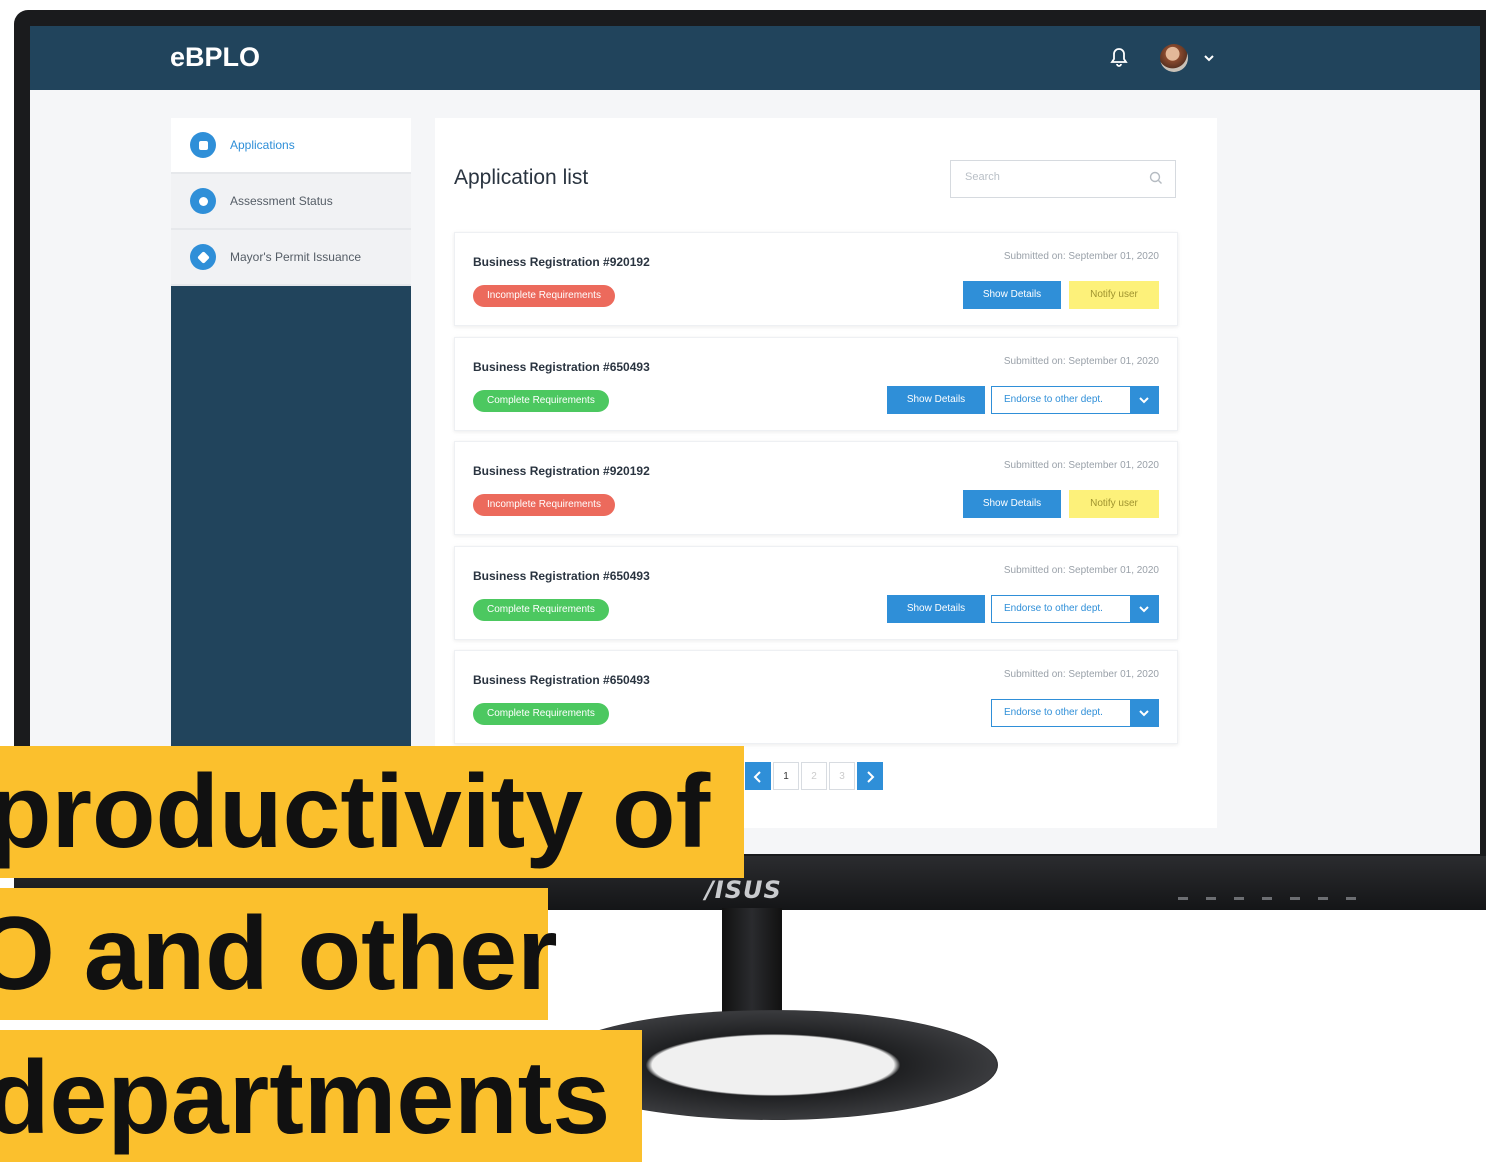 The width and height of the screenshot is (1486, 1162). What do you see at coordinates (281, 201) in the screenshot?
I see `sidebar-item-label: Assessment Status` at bounding box center [281, 201].